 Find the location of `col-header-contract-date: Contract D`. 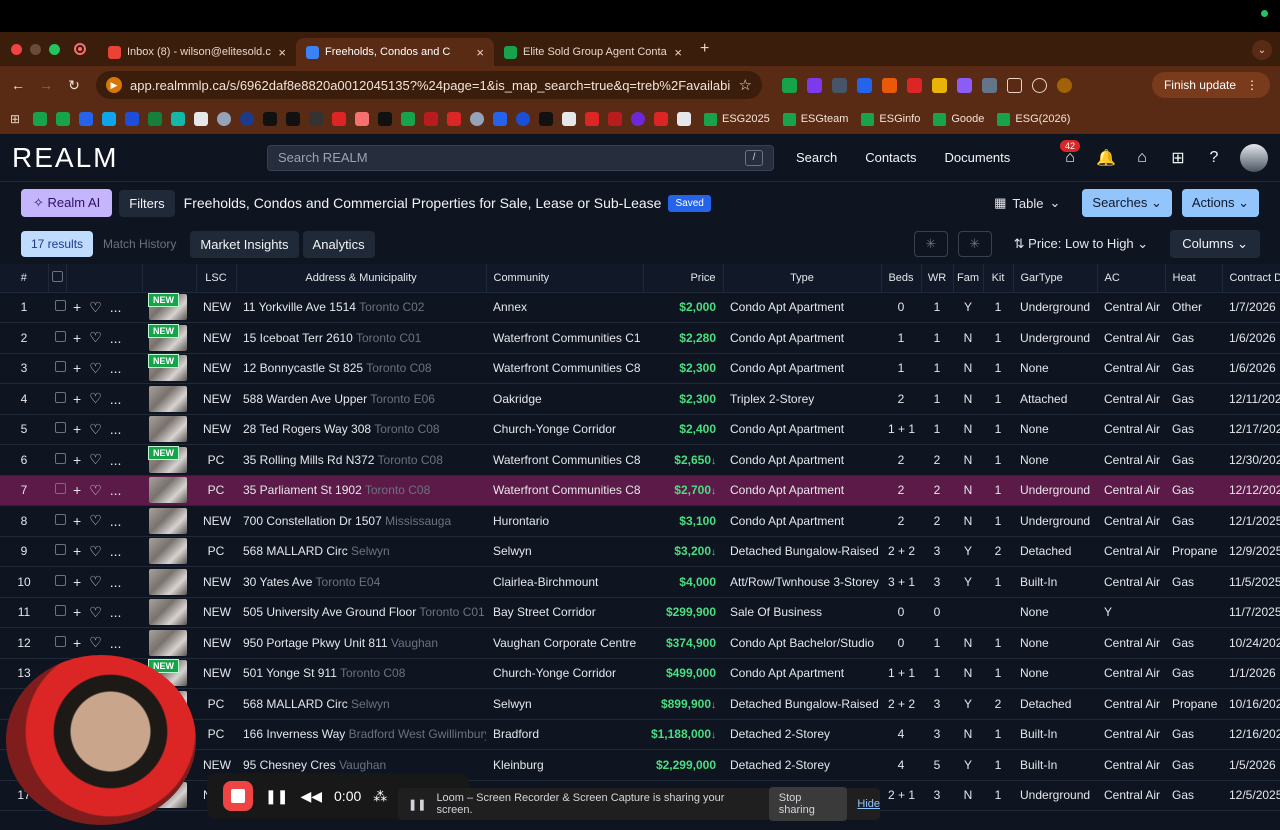

col-header-contract-date: Contract D is located at coordinates (1251, 278).